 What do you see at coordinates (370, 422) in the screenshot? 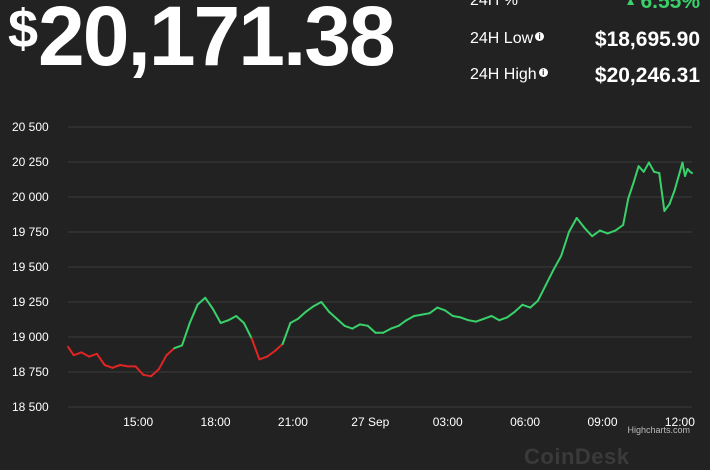
I see `x-tick-label: 27 Sep` at bounding box center [370, 422].